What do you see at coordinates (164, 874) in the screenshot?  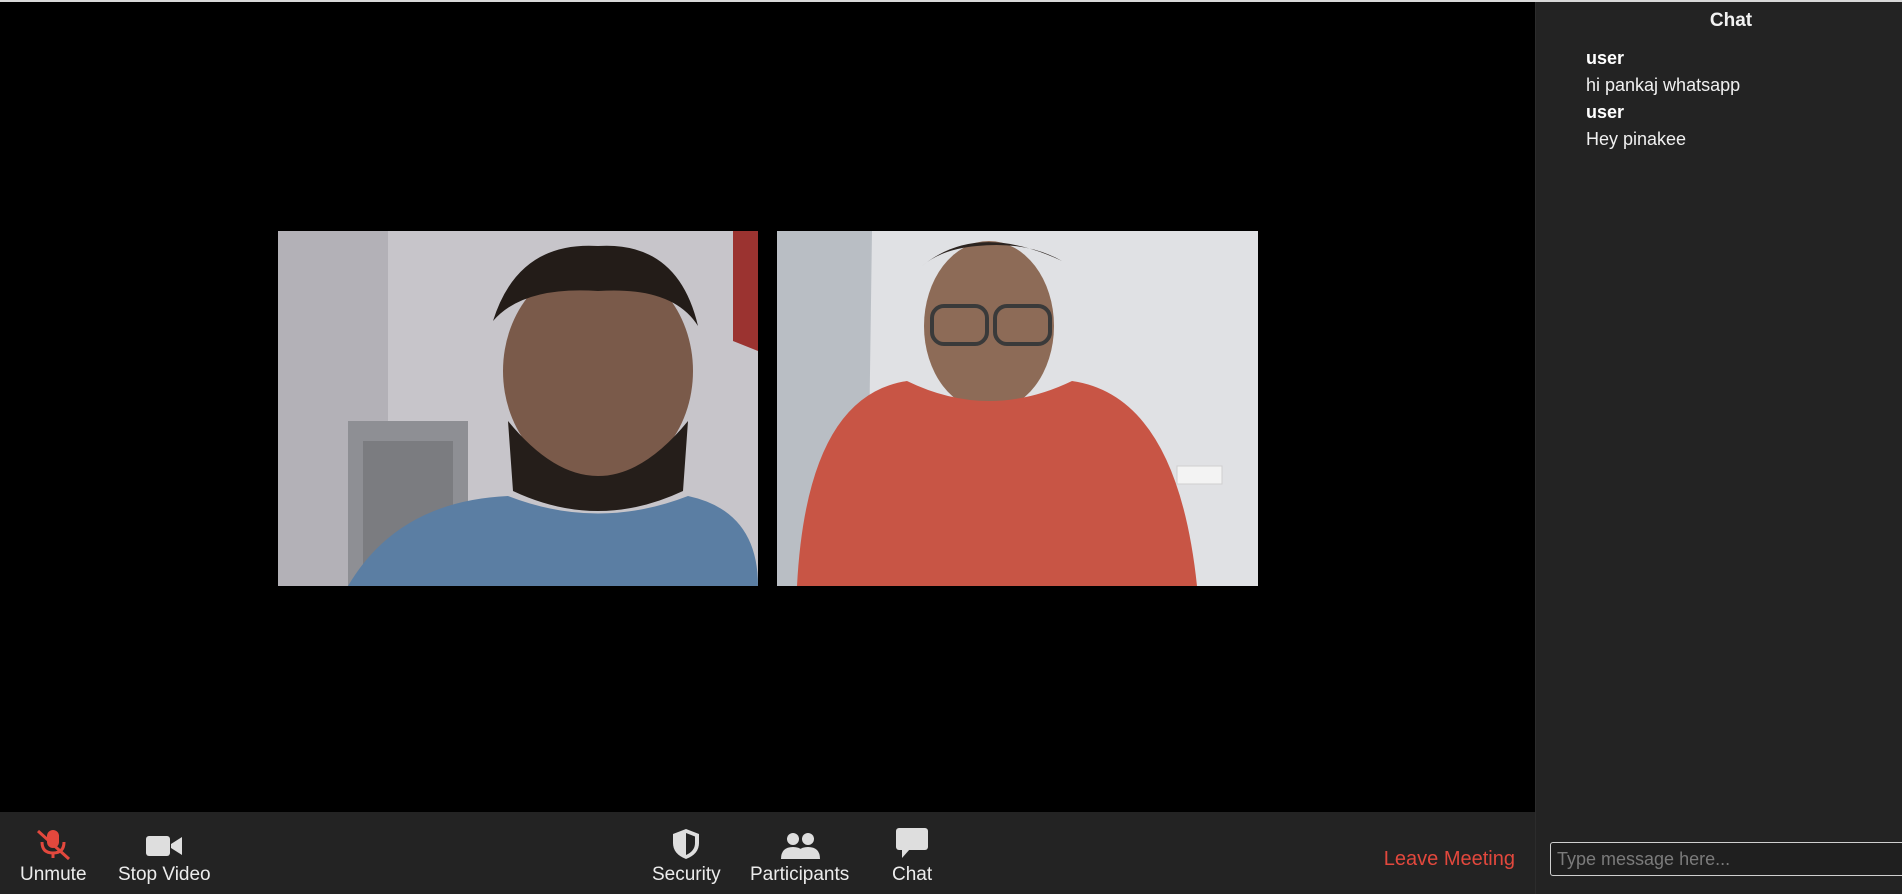 I see `stop-video-label: Stop Video` at bounding box center [164, 874].